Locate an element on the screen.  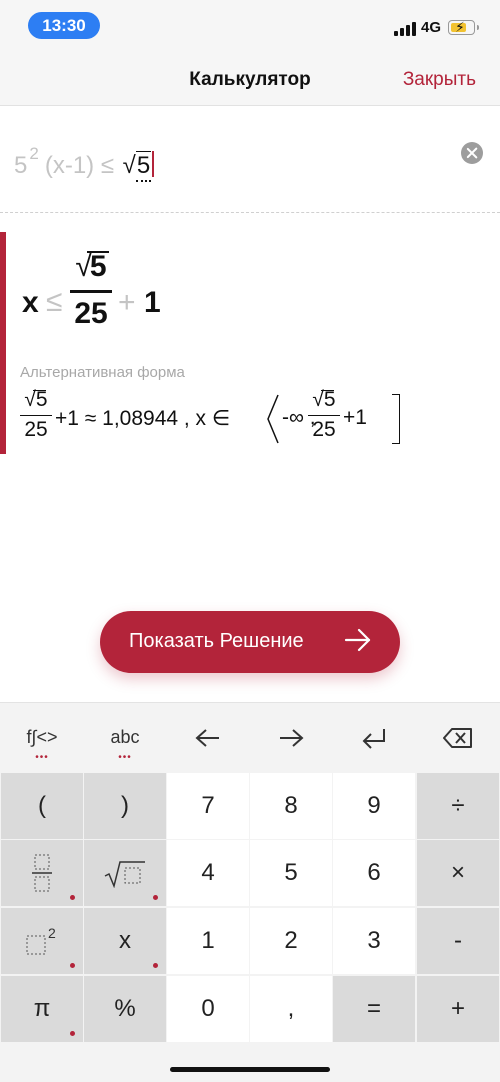
arrow-left-icon is located at coordinates (207, 738).